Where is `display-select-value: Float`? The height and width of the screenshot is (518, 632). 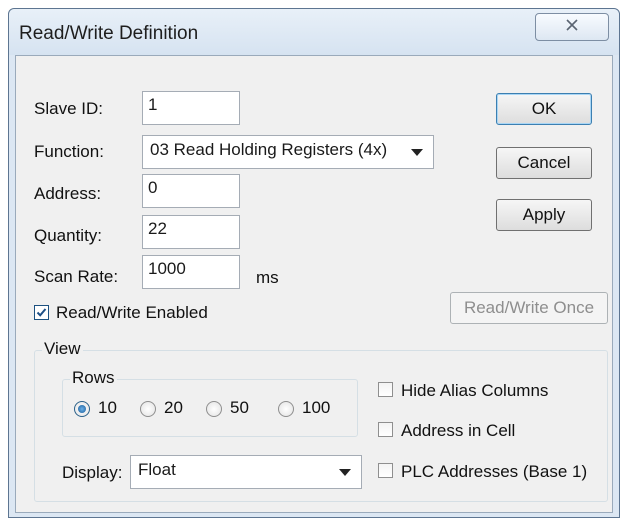 display-select-value: Float is located at coordinates (157, 469).